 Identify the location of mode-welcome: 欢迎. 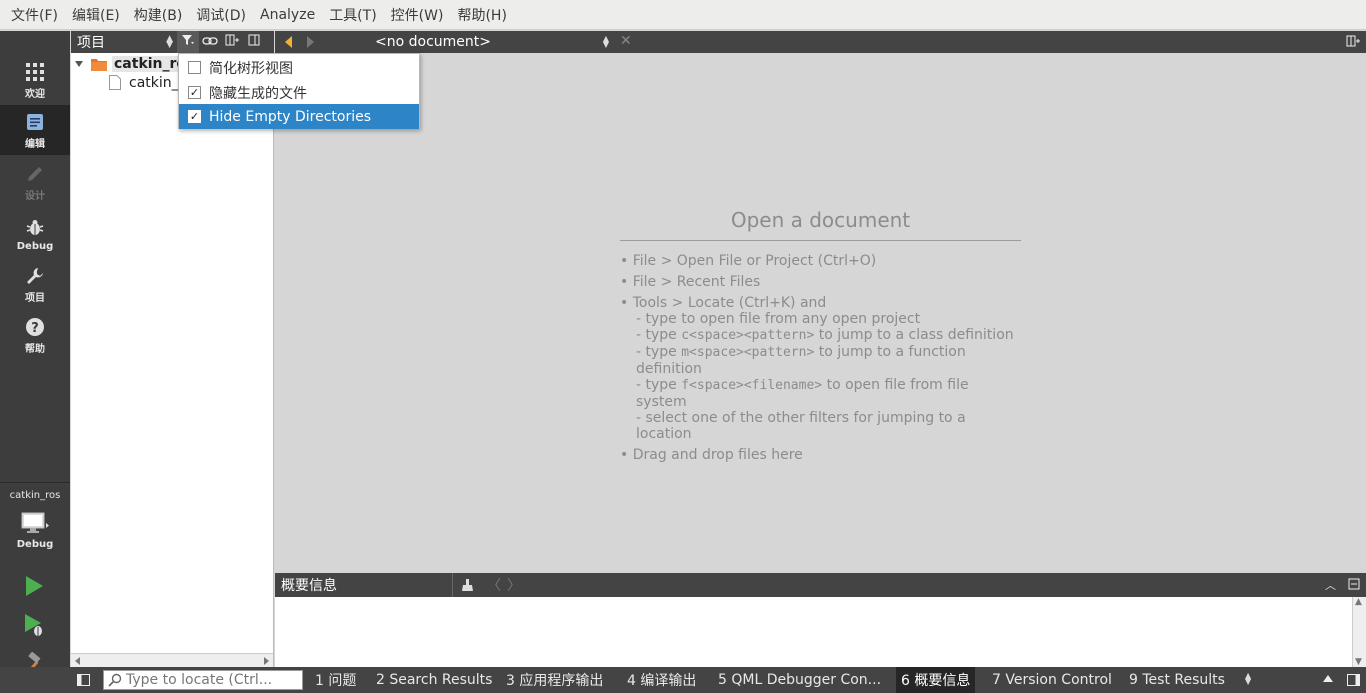
(35, 80).